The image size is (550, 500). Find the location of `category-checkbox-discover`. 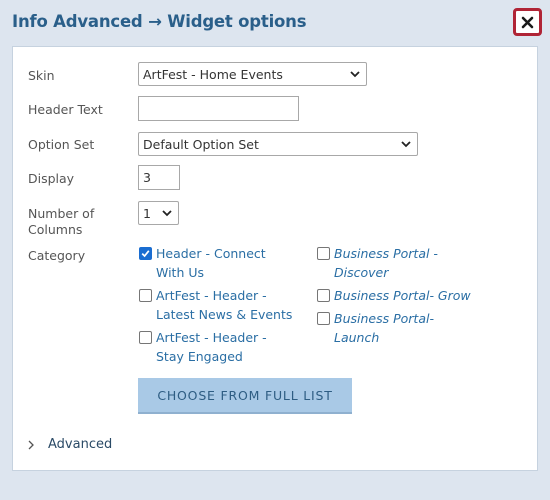

category-checkbox-discover is located at coordinates (323, 253).